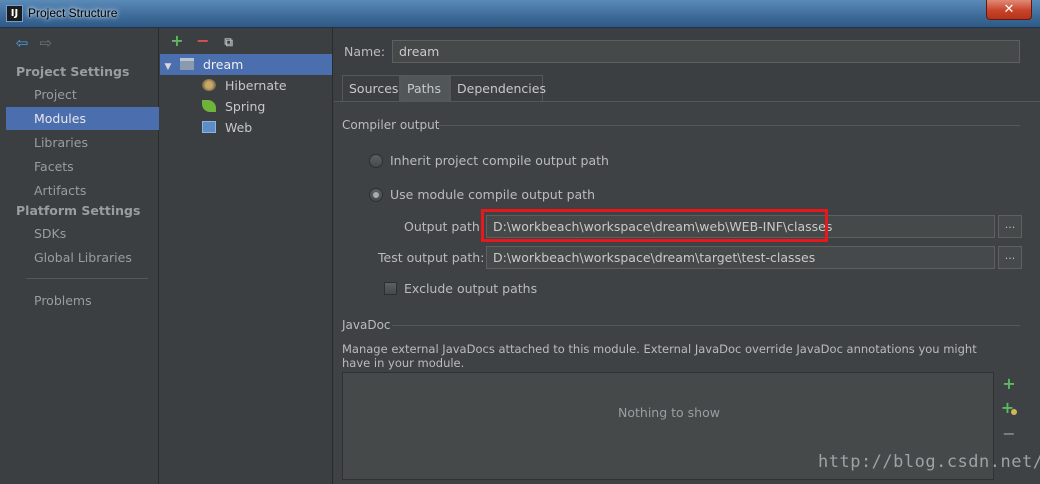 This screenshot has width=1040, height=484. What do you see at coordinates (209, 85) in the screenshot?
I see `hibernate-icon` at bounding box center [209, 85].